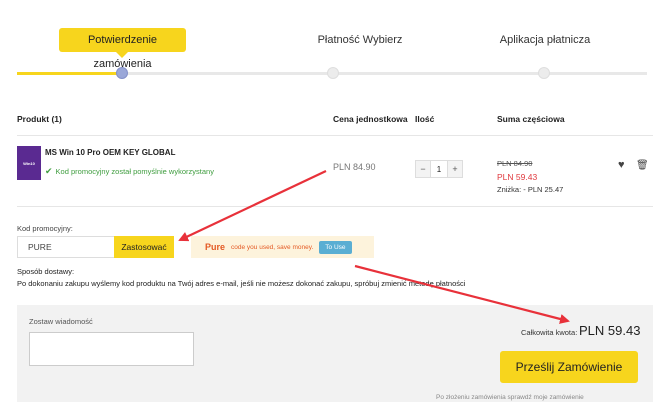 This screenshot has width=670, height=402. What do you see at coordinates (252, 206) in the screenshot?
I see `annotation-arrow-to-promo` at bounding box center [252, 206].